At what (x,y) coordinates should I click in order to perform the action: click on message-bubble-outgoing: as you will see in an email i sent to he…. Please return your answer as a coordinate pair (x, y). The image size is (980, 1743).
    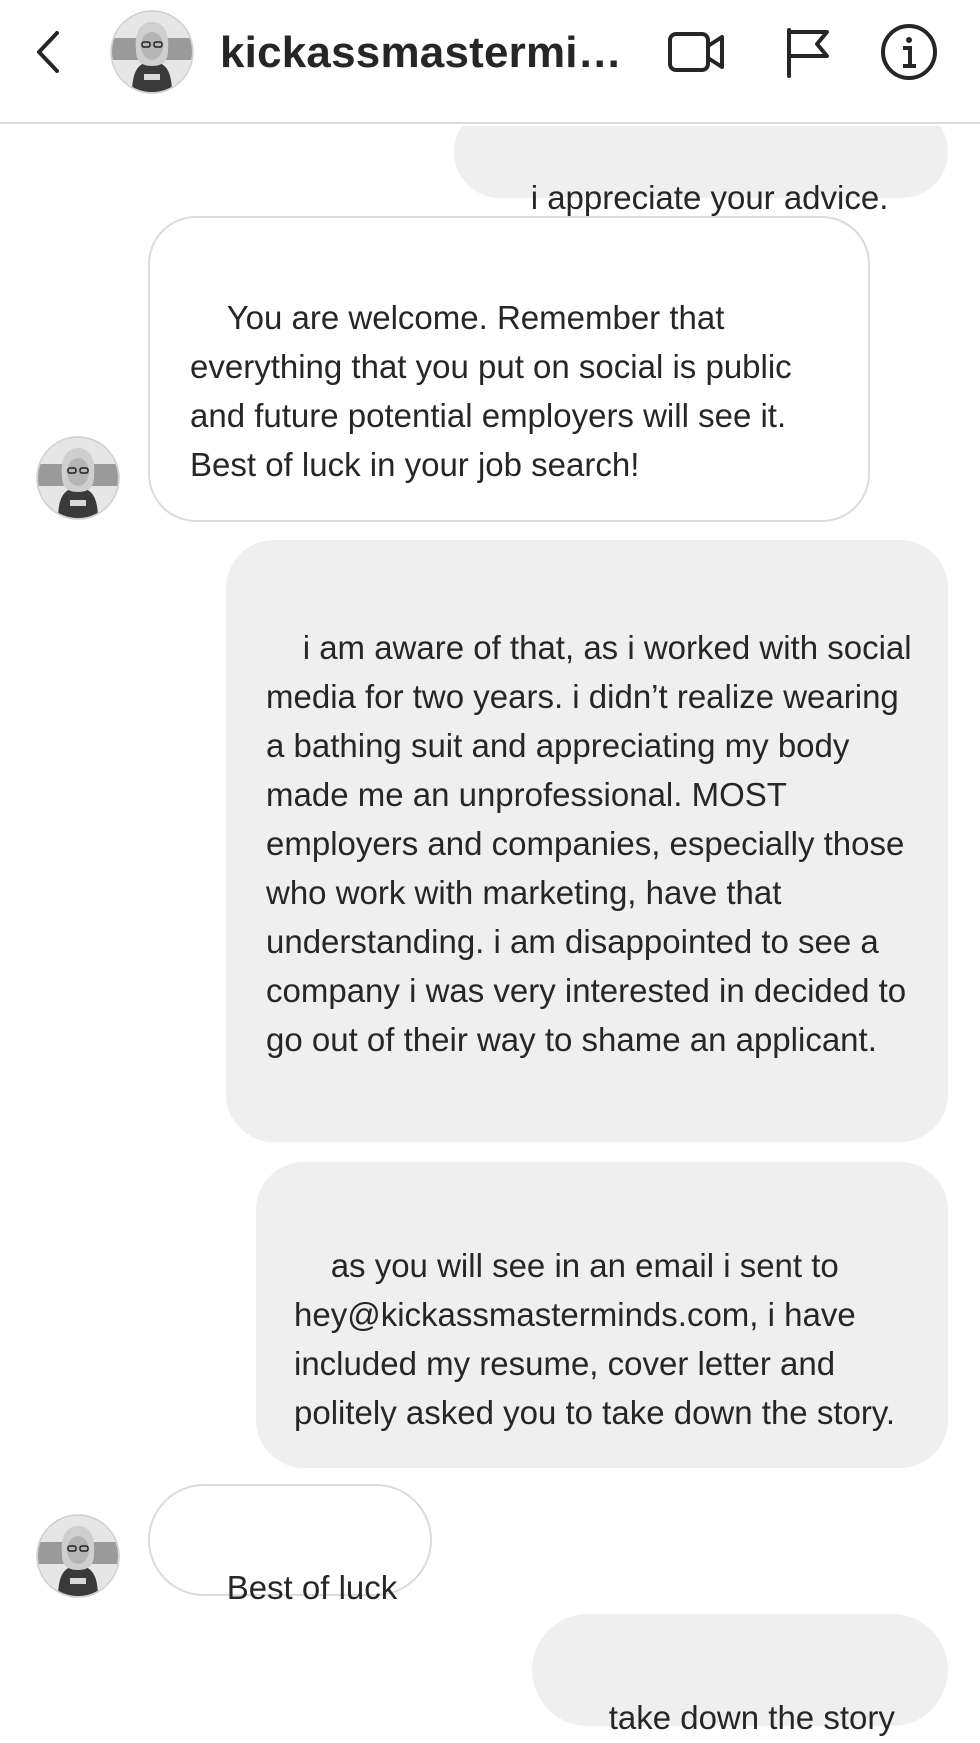
    Looking at the image, I should click on (602, 1315).